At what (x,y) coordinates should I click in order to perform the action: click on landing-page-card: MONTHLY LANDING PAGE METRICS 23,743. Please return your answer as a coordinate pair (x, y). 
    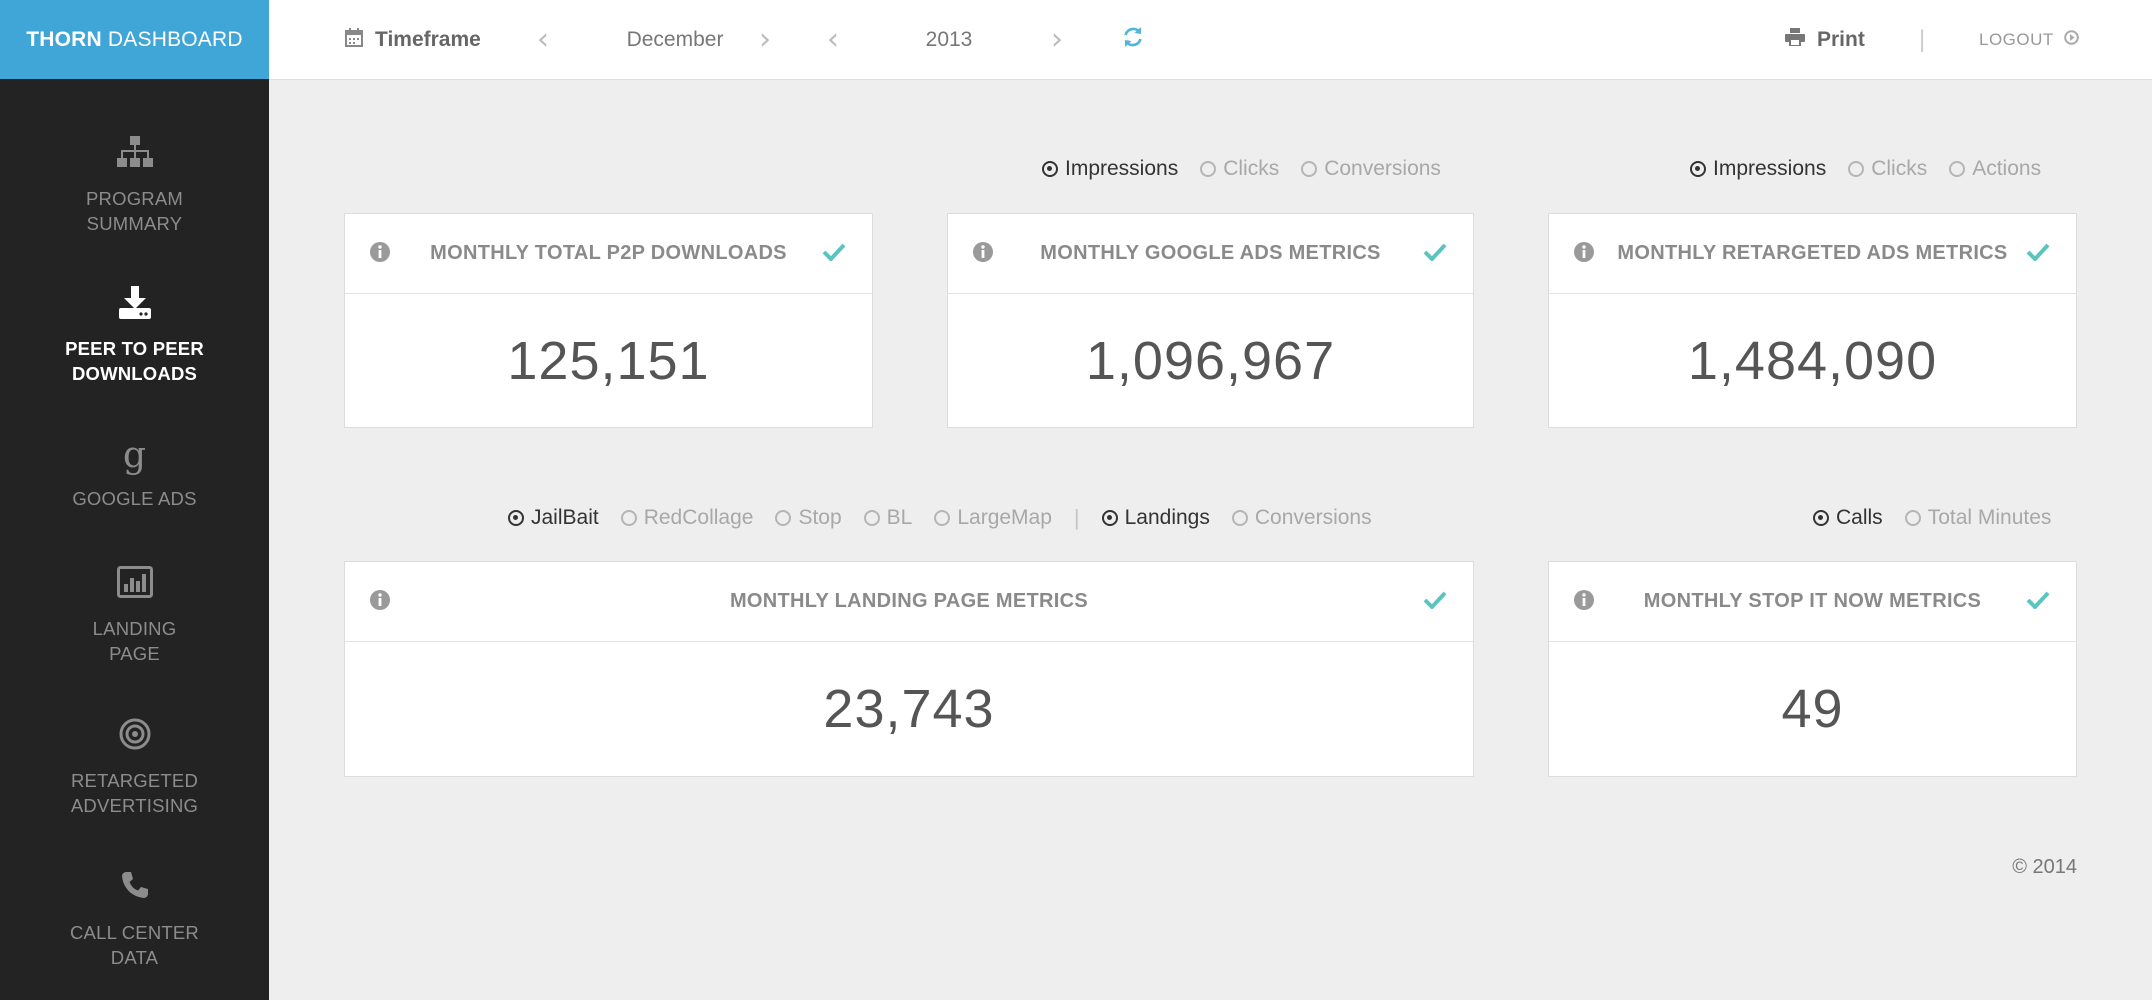
    Looking at the image, I should click on (909, 669).